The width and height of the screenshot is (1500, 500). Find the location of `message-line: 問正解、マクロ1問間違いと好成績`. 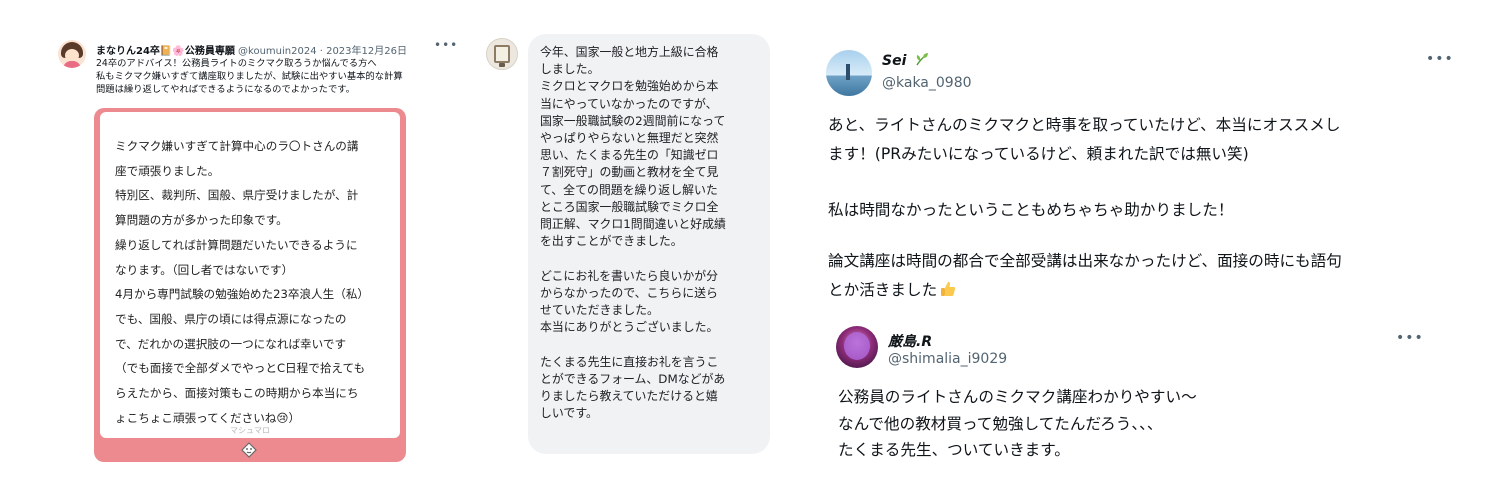

message-line: 問正解、マクロ1問間違いと好成績 is located at coordinates (633, 224).